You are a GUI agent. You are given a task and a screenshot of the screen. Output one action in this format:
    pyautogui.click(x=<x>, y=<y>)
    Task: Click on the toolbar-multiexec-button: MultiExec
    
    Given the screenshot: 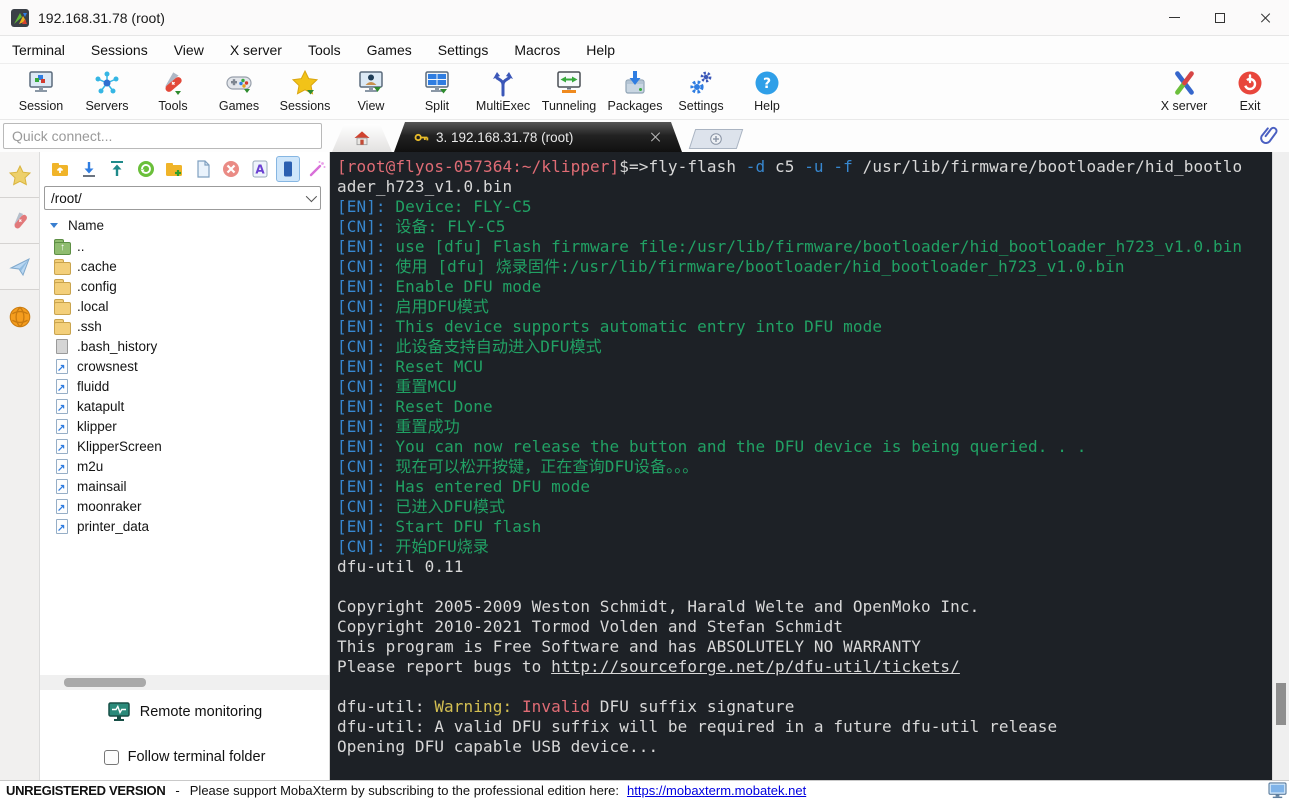 What is the action you would take?
    pyautogui.click(x=503, y=89)
    